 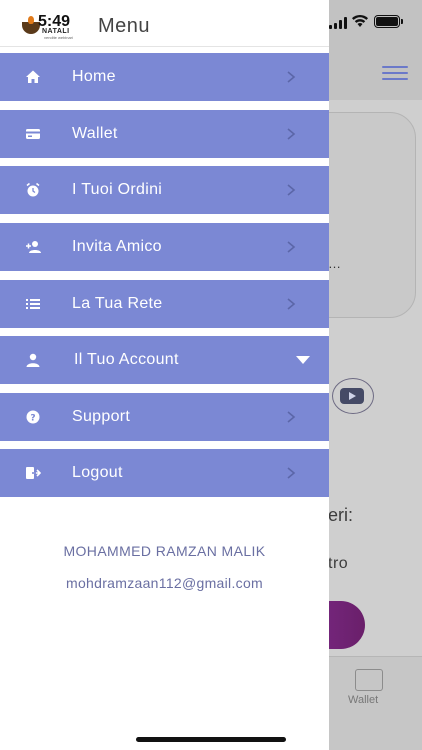 I want to click on wifi-icon, so click(x=360, y=20).